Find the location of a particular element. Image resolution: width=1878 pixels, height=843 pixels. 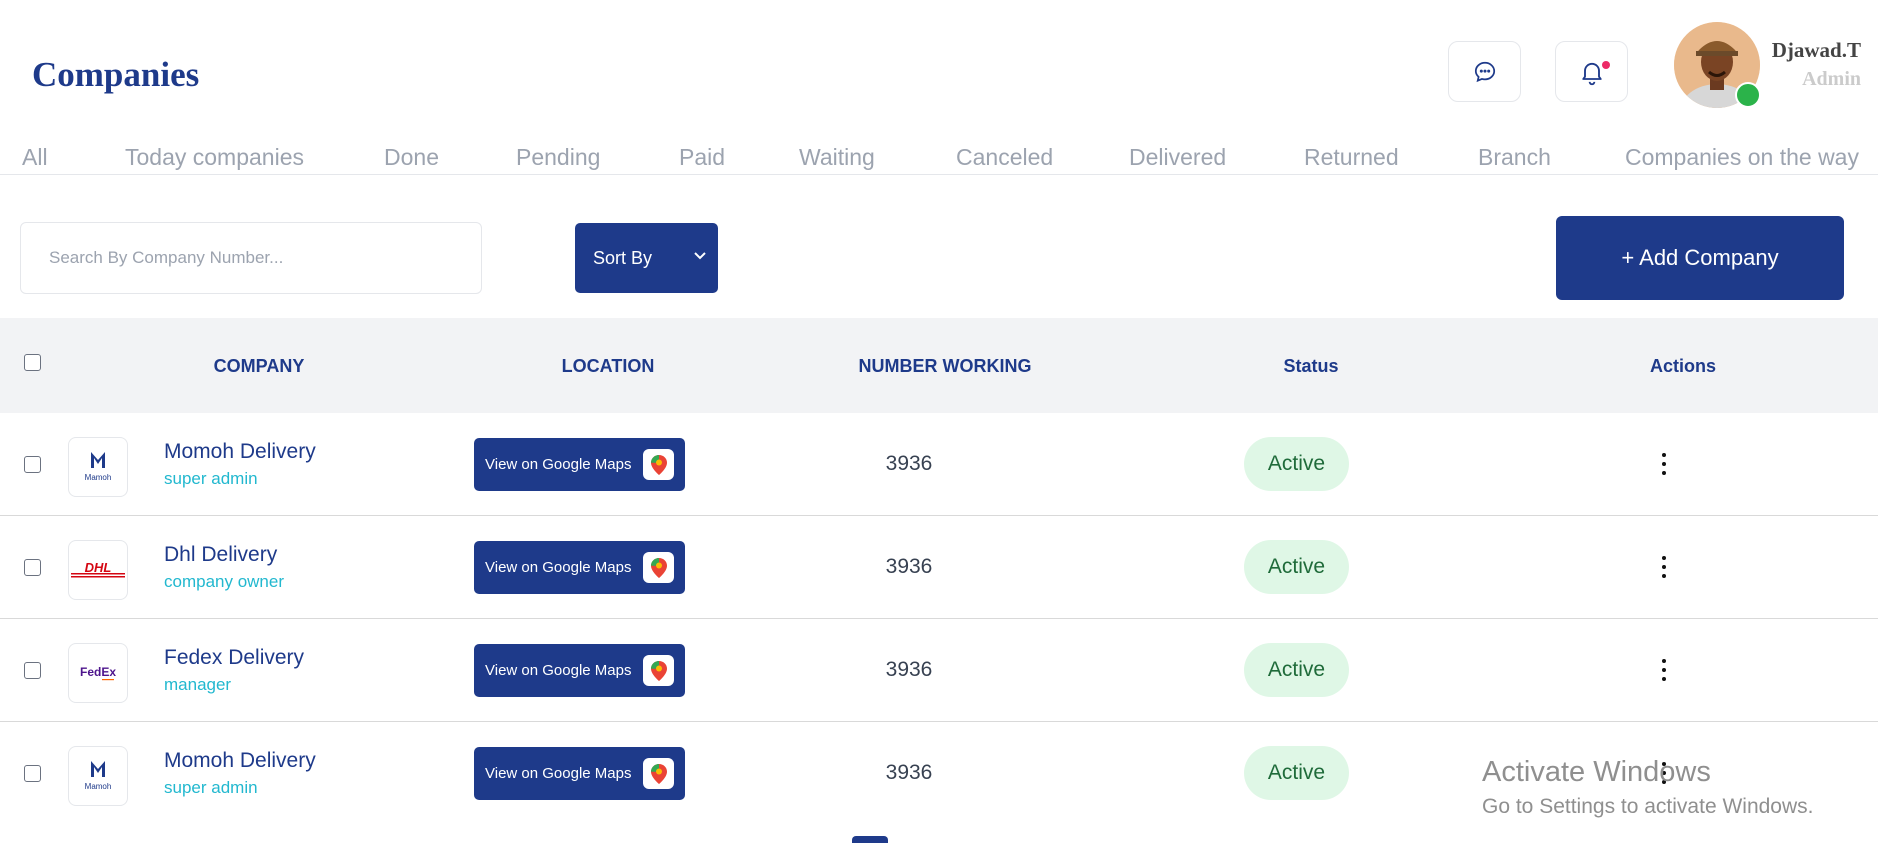

tab-all: All is located at coordinates (35, 157).